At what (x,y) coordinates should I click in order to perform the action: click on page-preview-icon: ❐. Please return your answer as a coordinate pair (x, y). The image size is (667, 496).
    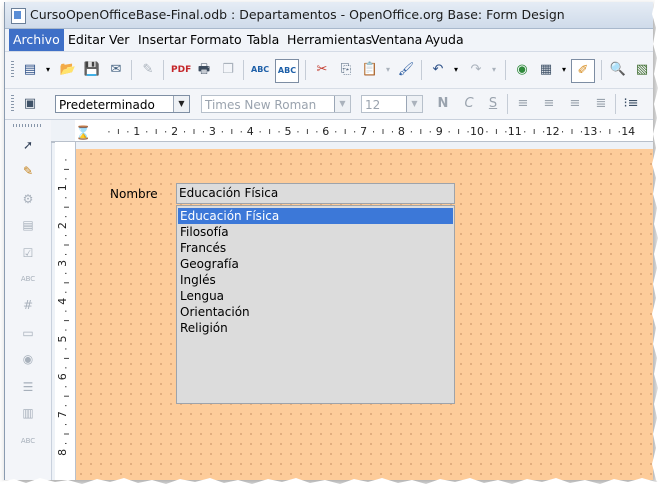
    Looking at the image, I should click on (228, 70).